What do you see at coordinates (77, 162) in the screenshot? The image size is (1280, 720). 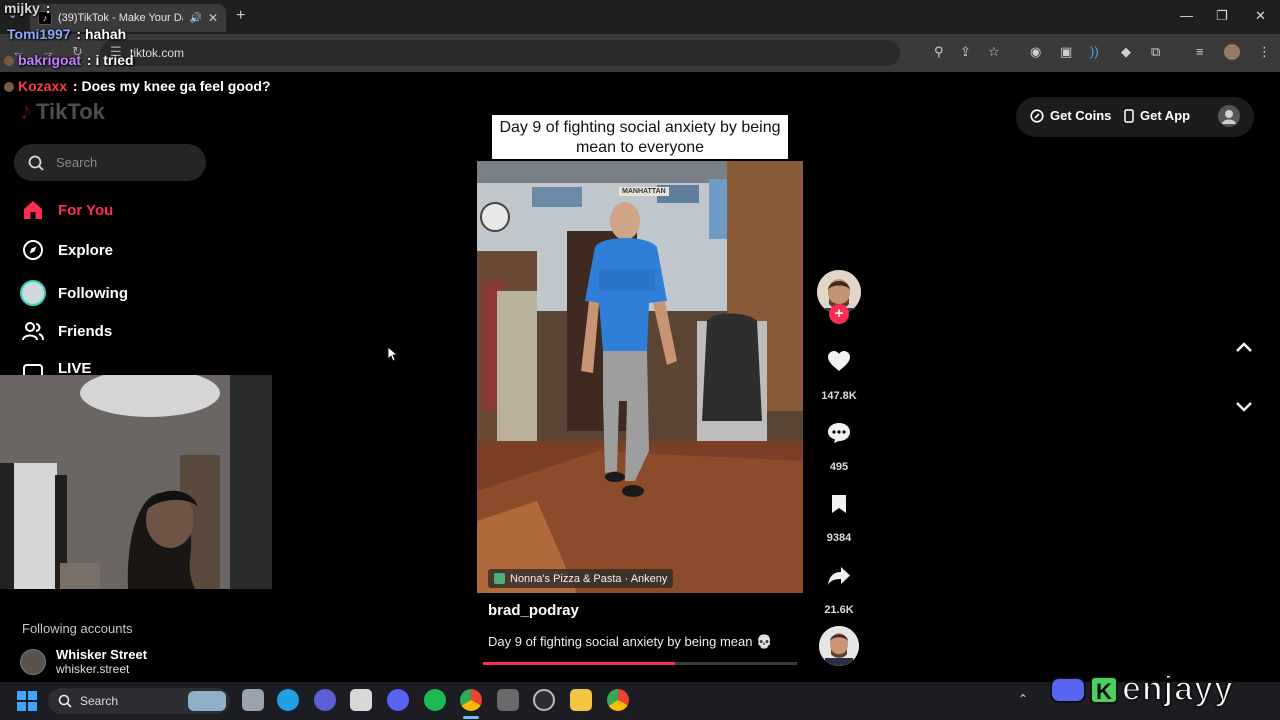 I see `search-placeholder: Search` at bounding box center [77, 162].